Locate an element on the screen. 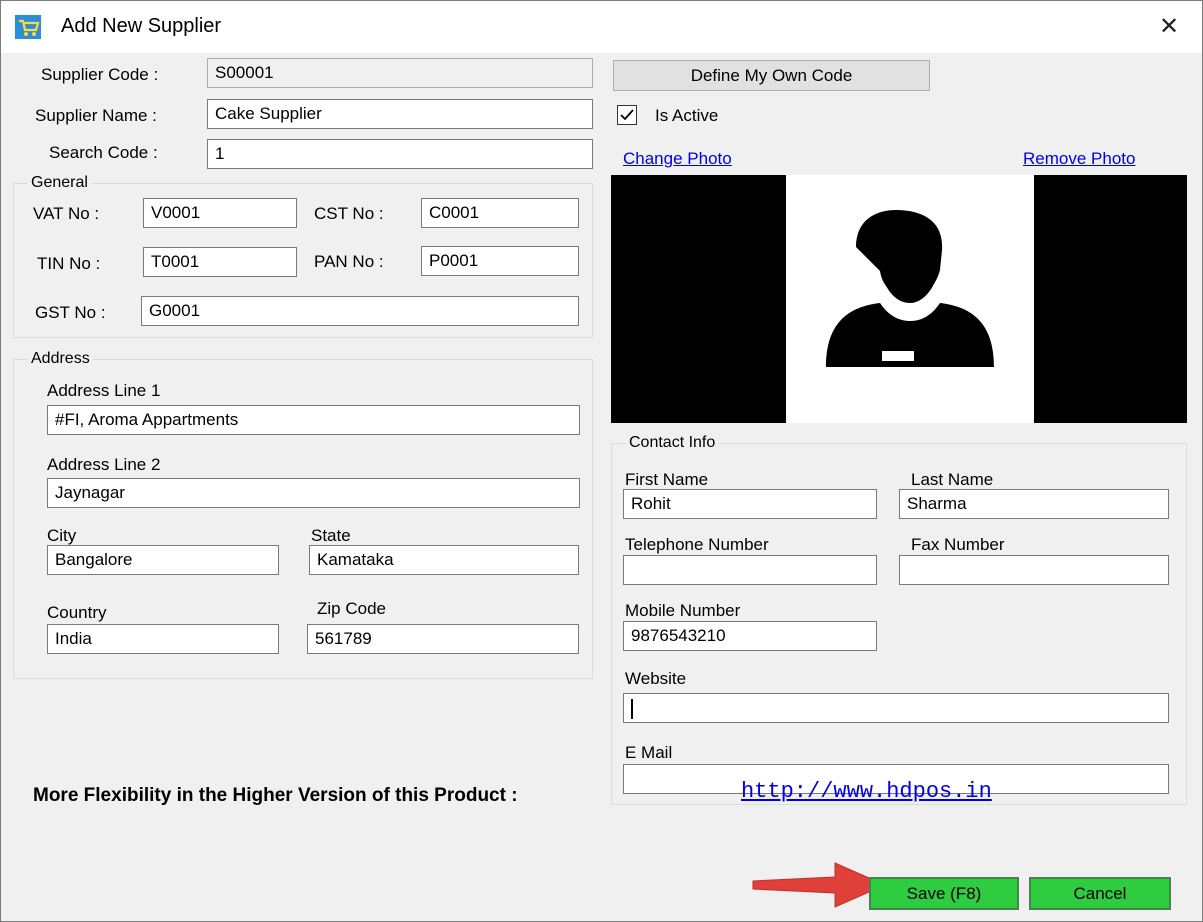  telephone-field is located at coordinates (750, 570).